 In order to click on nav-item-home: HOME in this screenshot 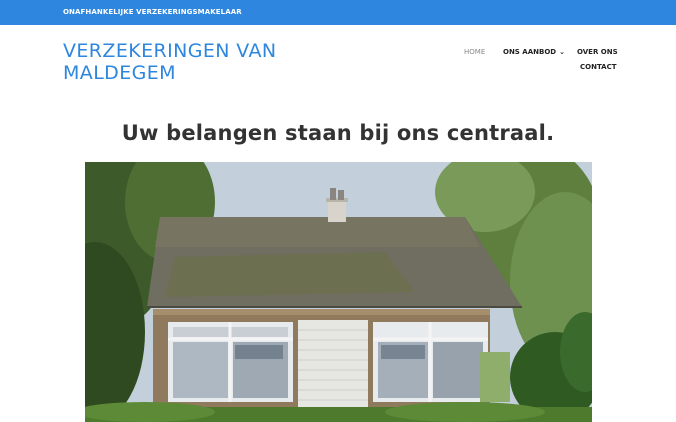, I will do `click(474, 52)`.